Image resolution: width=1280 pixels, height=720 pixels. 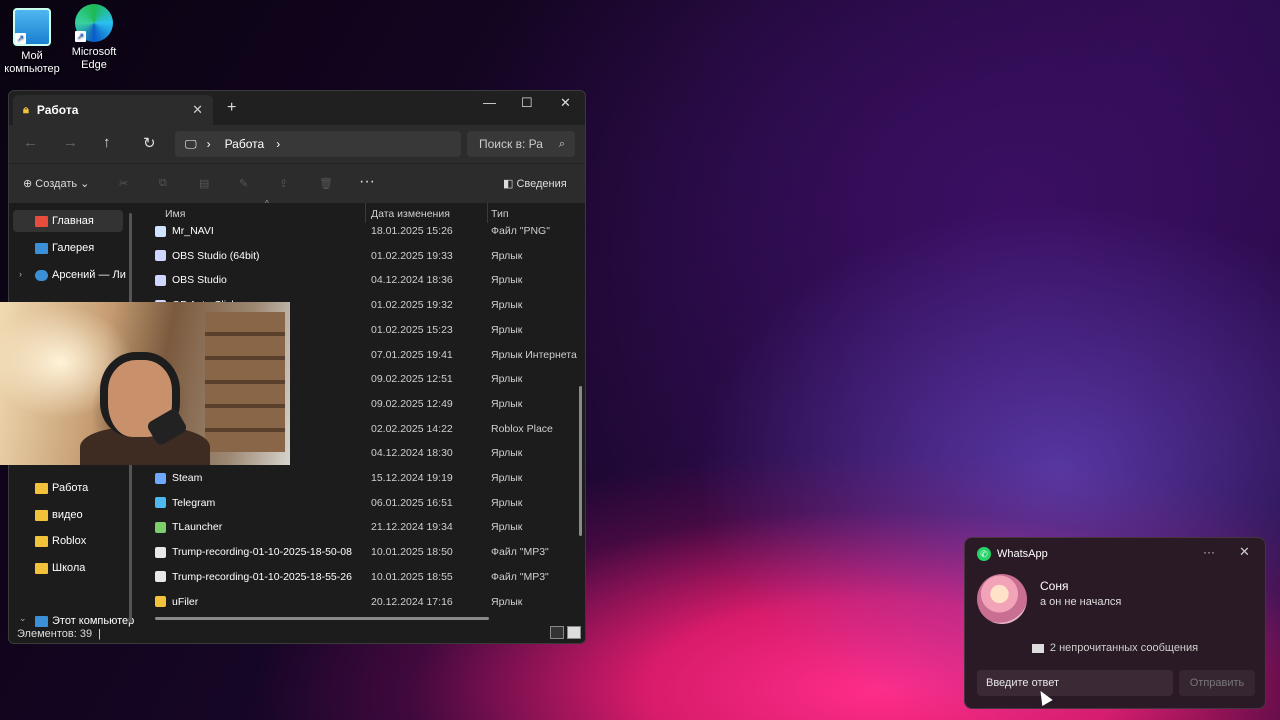 I want to click on desktop-icon-label: Мой компьютер, so click(x=32, y=62).